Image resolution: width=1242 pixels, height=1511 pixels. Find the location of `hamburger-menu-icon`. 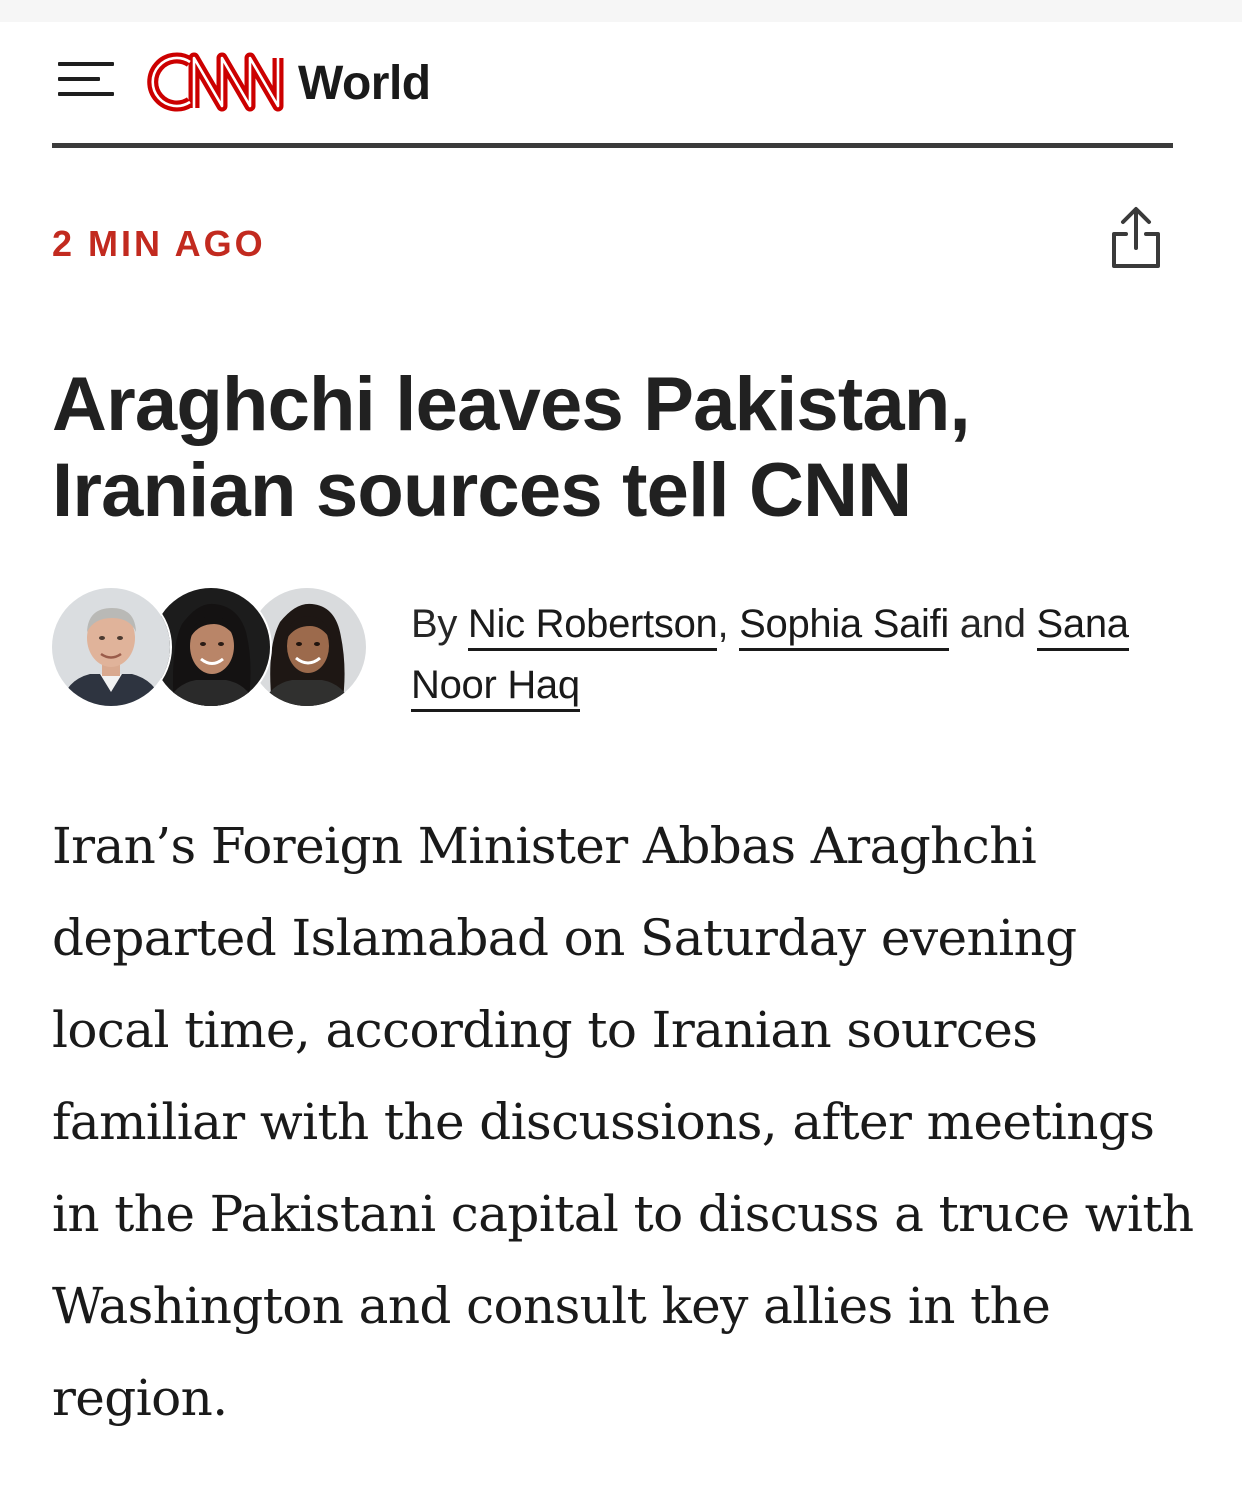

hamburger-menu-icon is located at coordinates (86, 79).